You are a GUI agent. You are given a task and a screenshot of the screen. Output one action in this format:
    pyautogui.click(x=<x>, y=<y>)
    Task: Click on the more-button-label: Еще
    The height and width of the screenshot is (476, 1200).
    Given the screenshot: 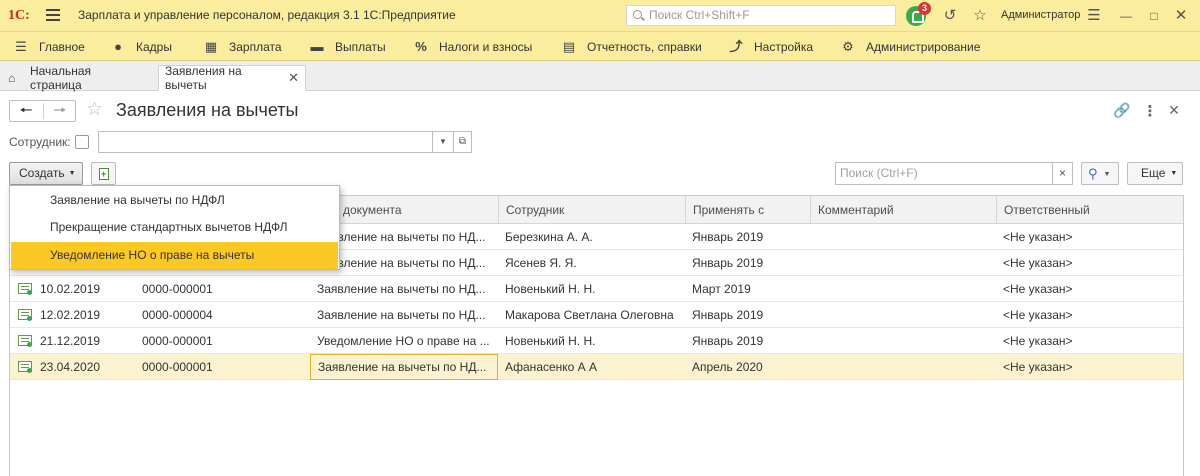 What is the action you would take?
    pyautogui.click(x=1153, y=173)
    